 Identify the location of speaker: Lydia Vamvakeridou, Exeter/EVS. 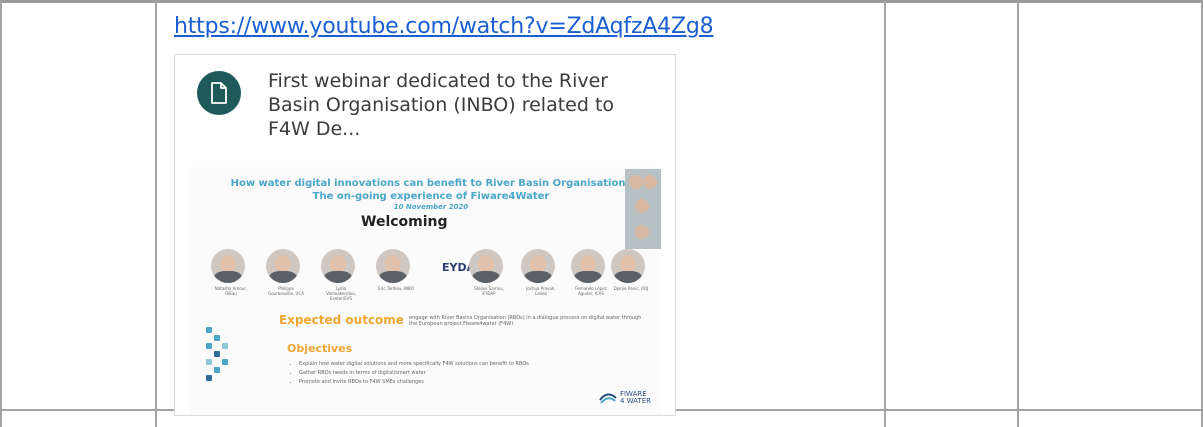
(341, 275).